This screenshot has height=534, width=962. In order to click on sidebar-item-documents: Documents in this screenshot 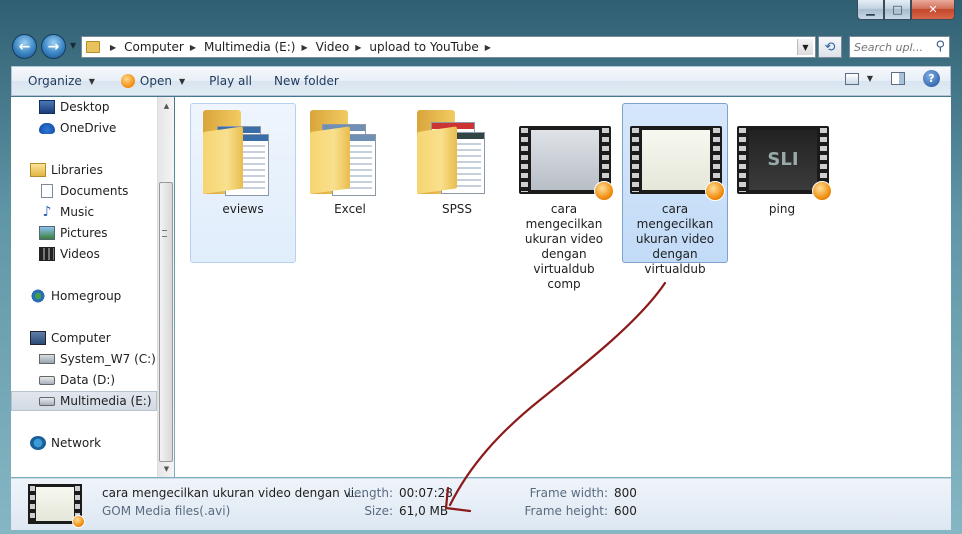, I will do `click(84, 191)`.